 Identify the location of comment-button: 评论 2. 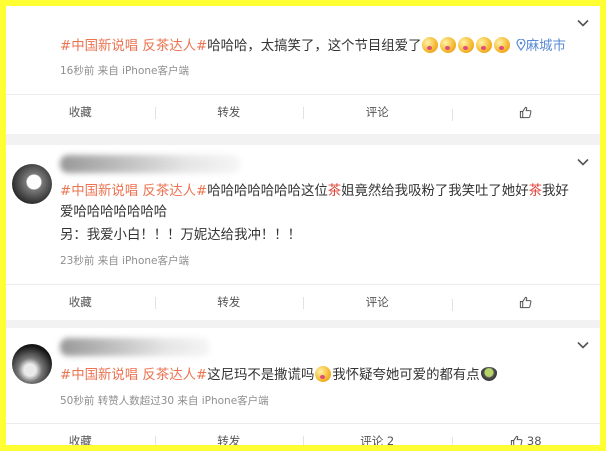
(377, 439).